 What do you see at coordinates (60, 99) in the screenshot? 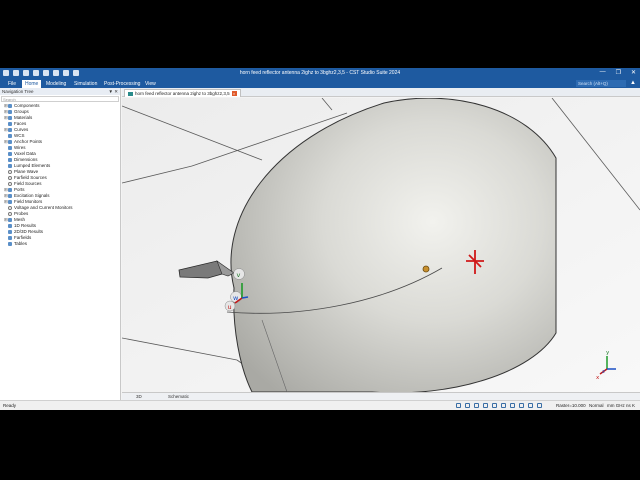
I see `tree-search-input: Search` at bounding box center [60, 99].